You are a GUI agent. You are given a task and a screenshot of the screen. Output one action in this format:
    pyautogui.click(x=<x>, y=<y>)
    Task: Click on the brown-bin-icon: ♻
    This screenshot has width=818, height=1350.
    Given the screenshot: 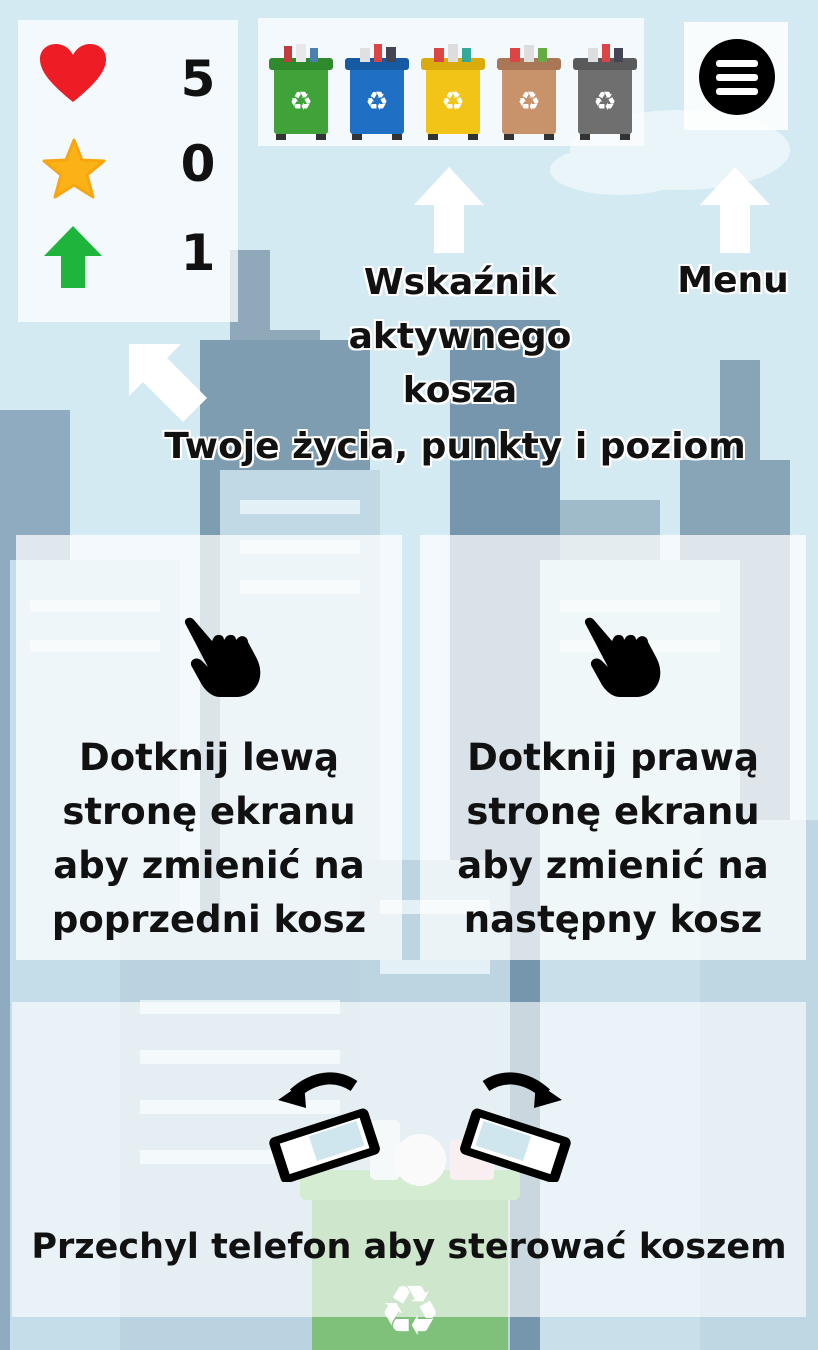 What is the action you would take?
    pyautogui.click(x=529, y=92)
    